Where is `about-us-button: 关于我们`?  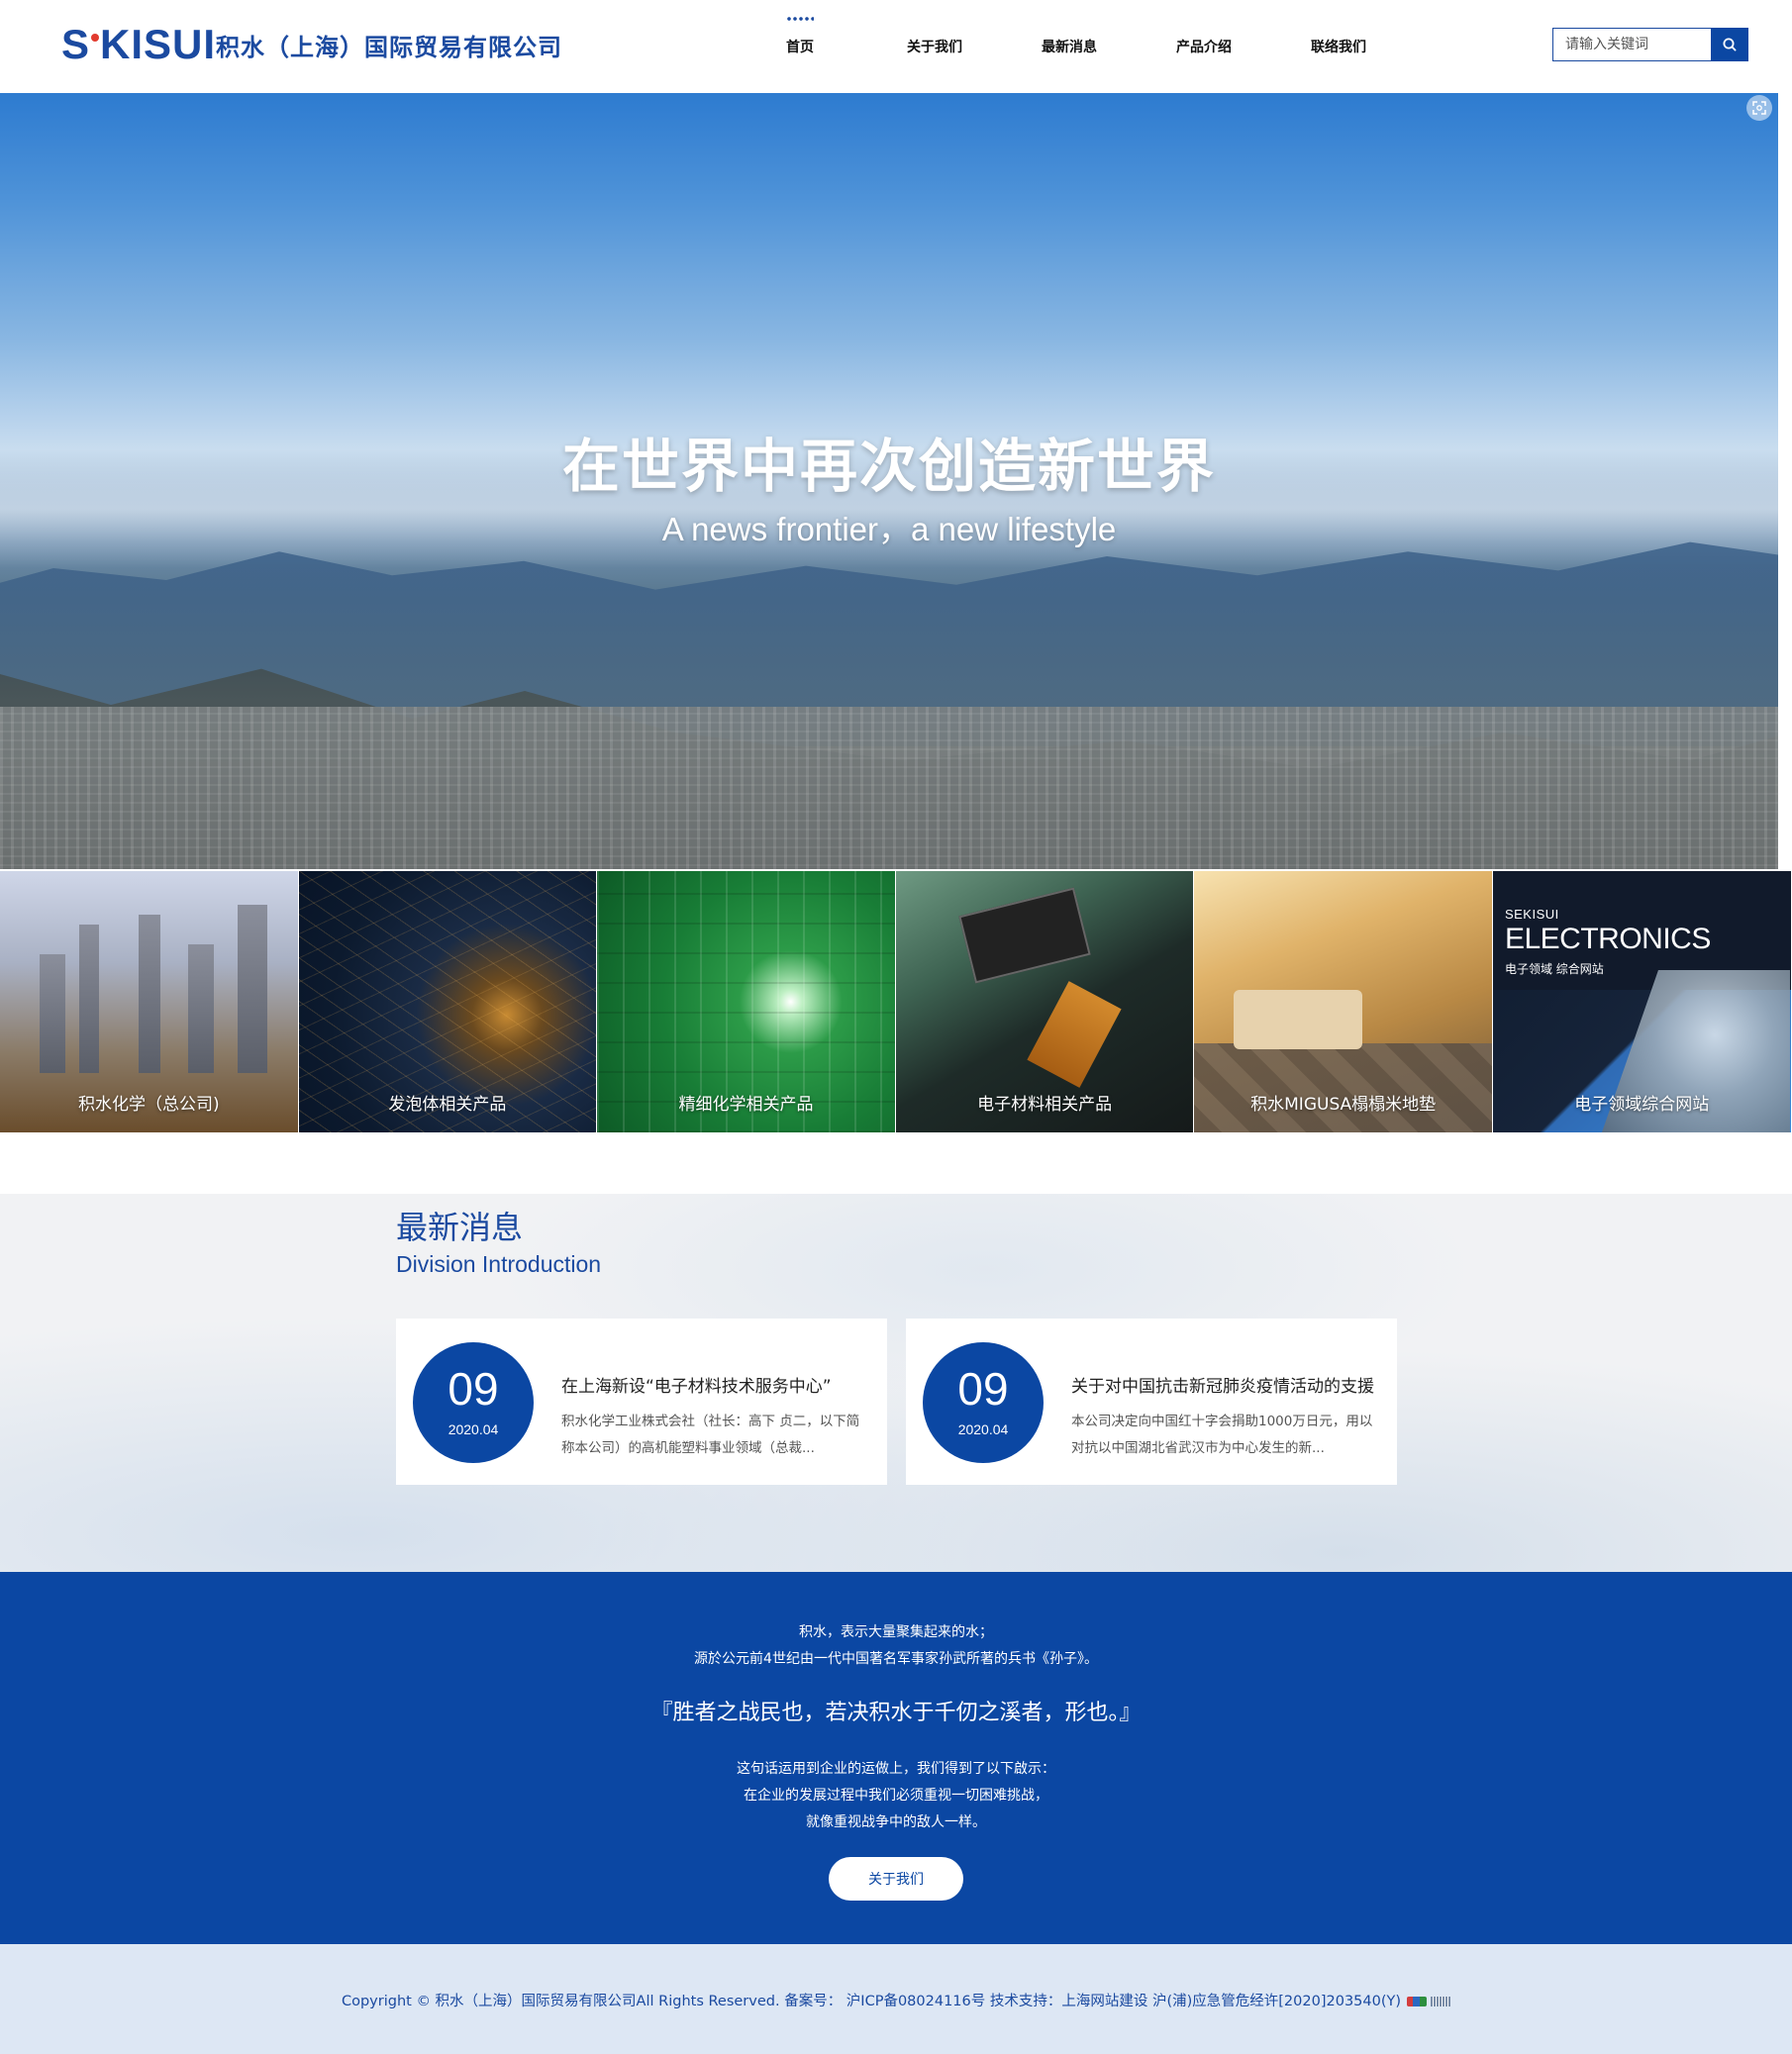
about-us-button: 关于我们 is located at coordinates (896, 1879).